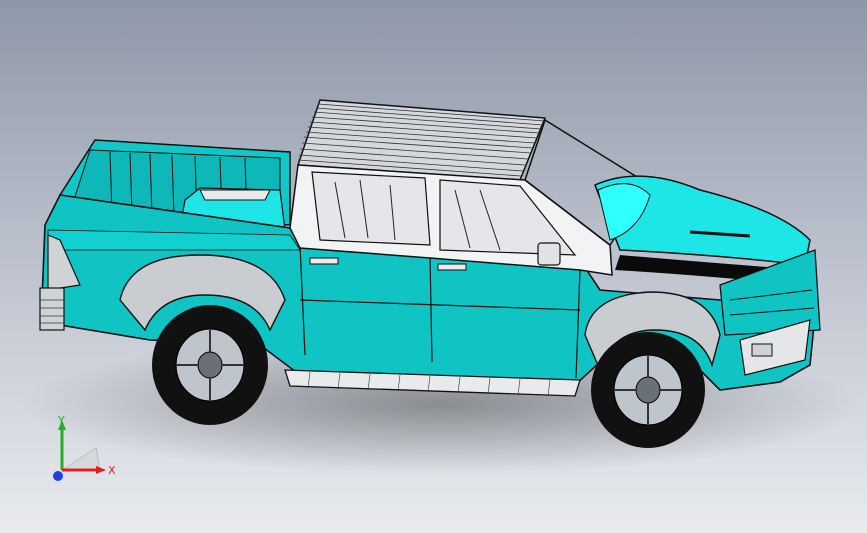 The image size is (867, 533). I want to click on rear-door-handle, so click(324, 261).